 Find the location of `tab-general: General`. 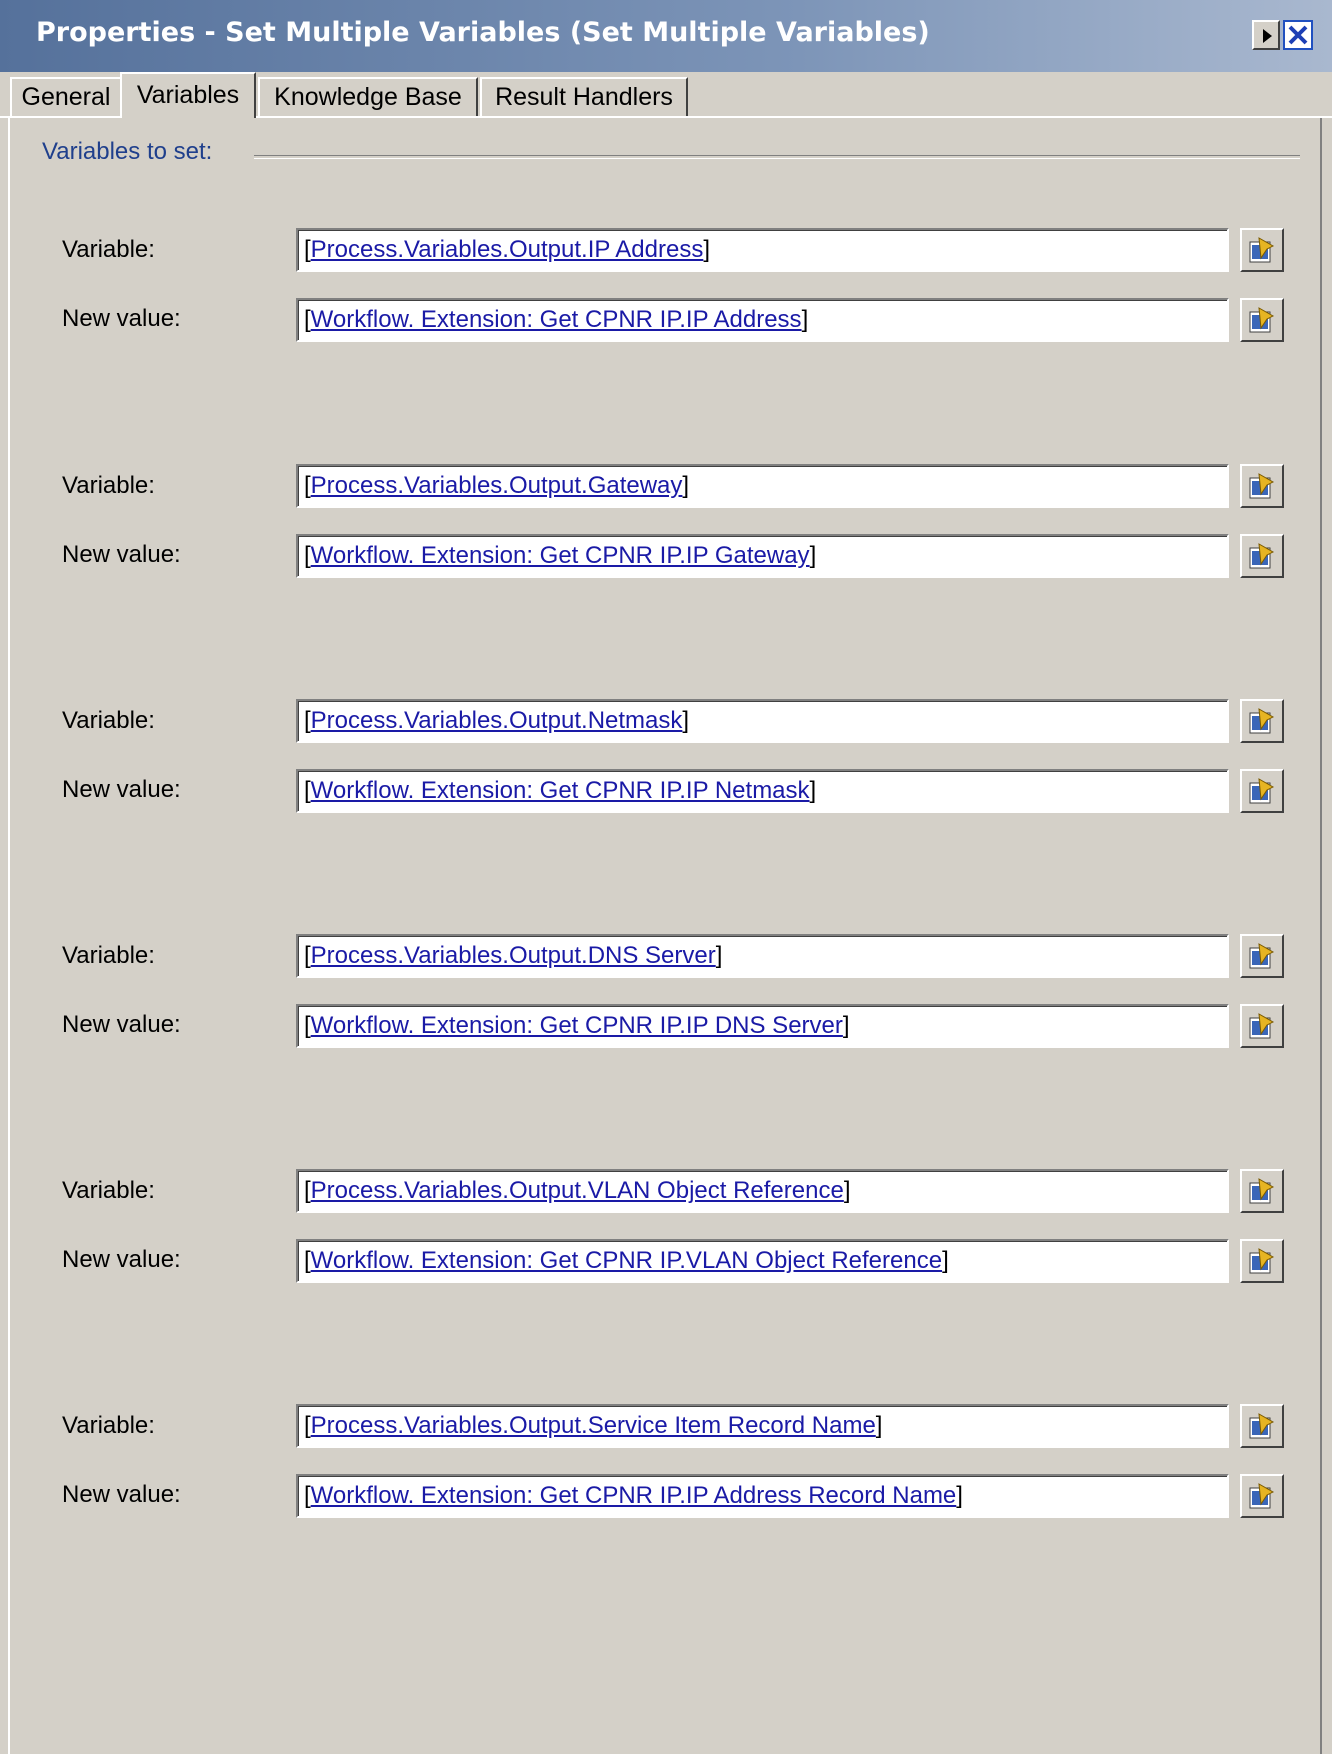

tab-general: General is located at coordinates (66, 97).